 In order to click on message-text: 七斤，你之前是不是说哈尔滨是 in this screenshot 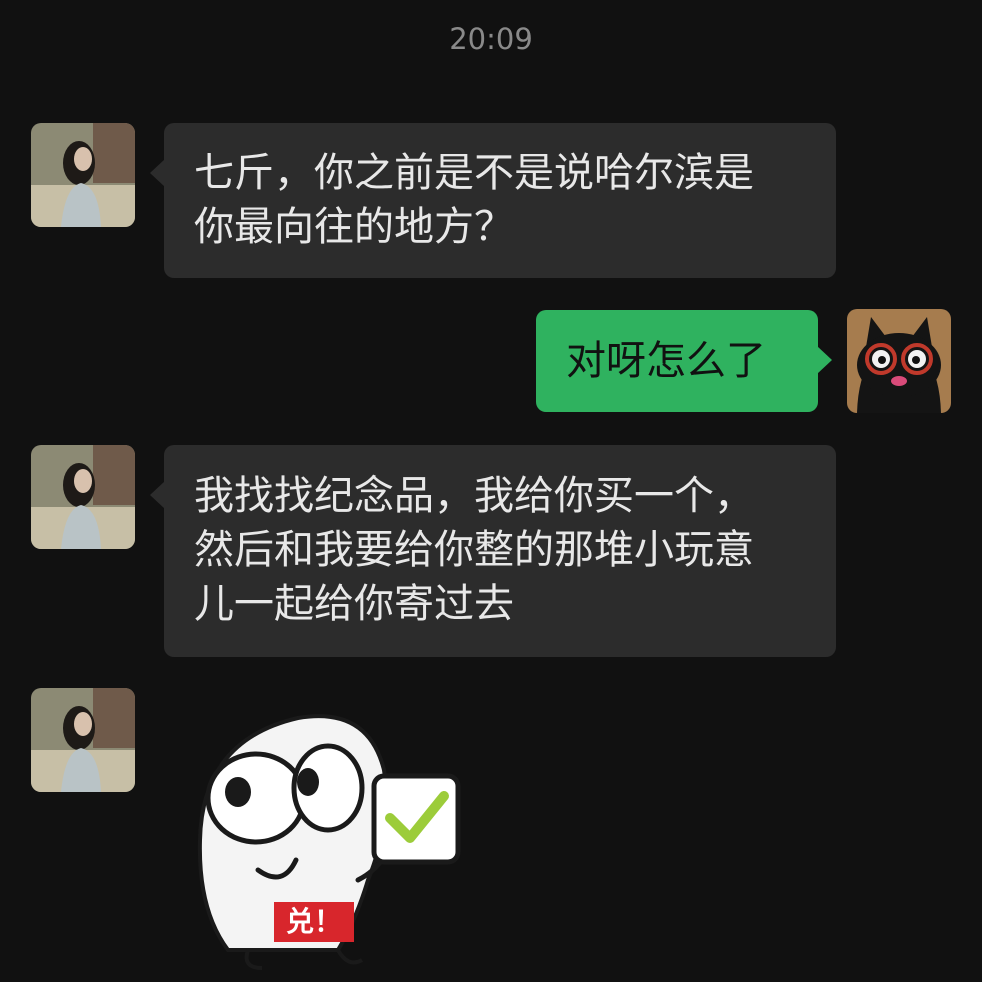, I will do `click(474, 173)`.